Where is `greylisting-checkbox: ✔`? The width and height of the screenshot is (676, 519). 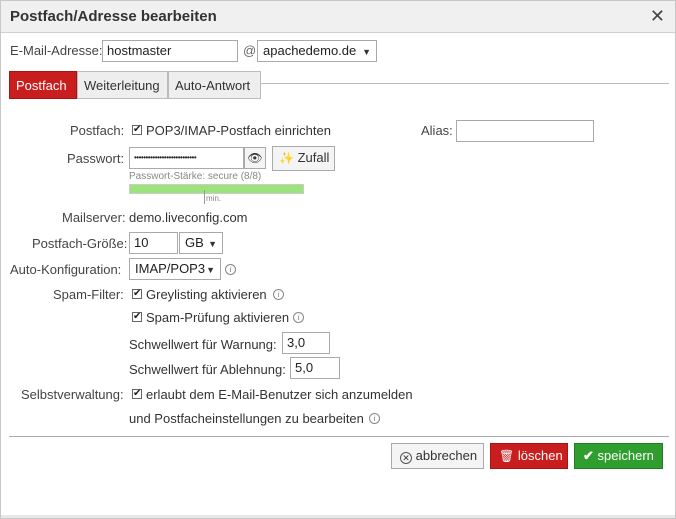
greylisting-checkbox: ✔ is located at coordinates (137, 294).